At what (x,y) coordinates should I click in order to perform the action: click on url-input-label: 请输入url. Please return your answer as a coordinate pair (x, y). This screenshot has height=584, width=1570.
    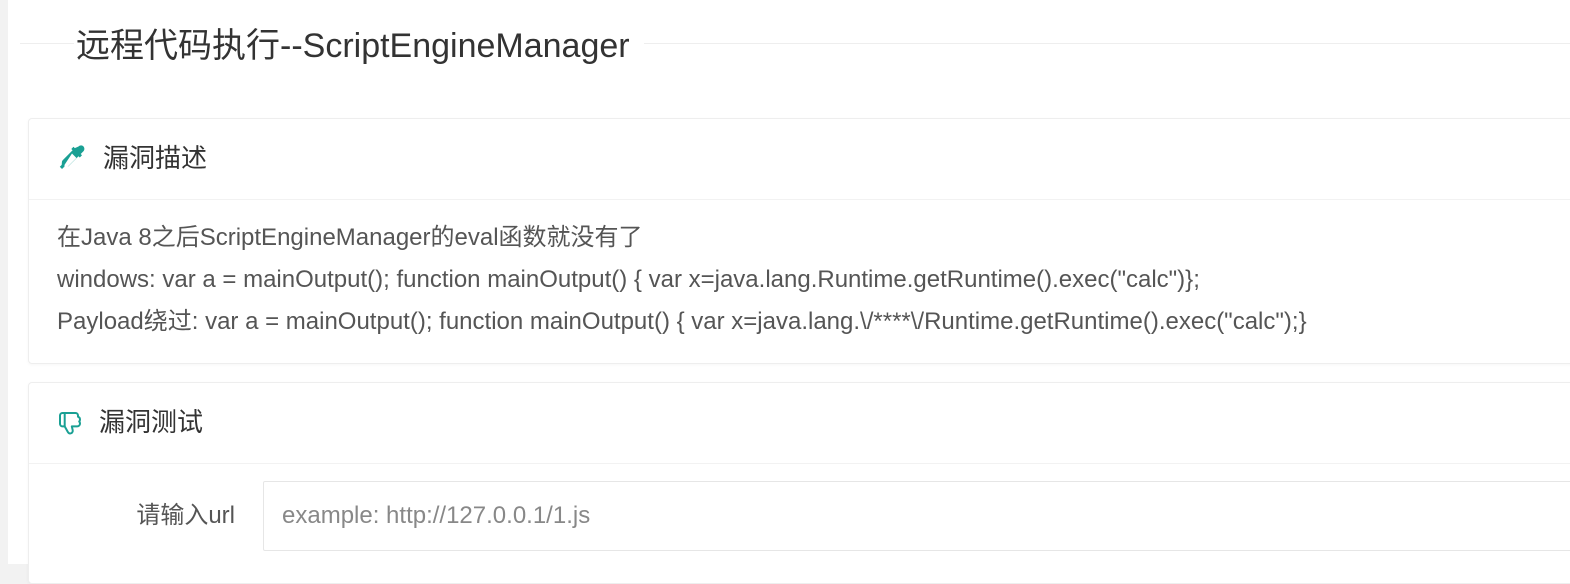
    Looking at the image, I should click on (185, 515).